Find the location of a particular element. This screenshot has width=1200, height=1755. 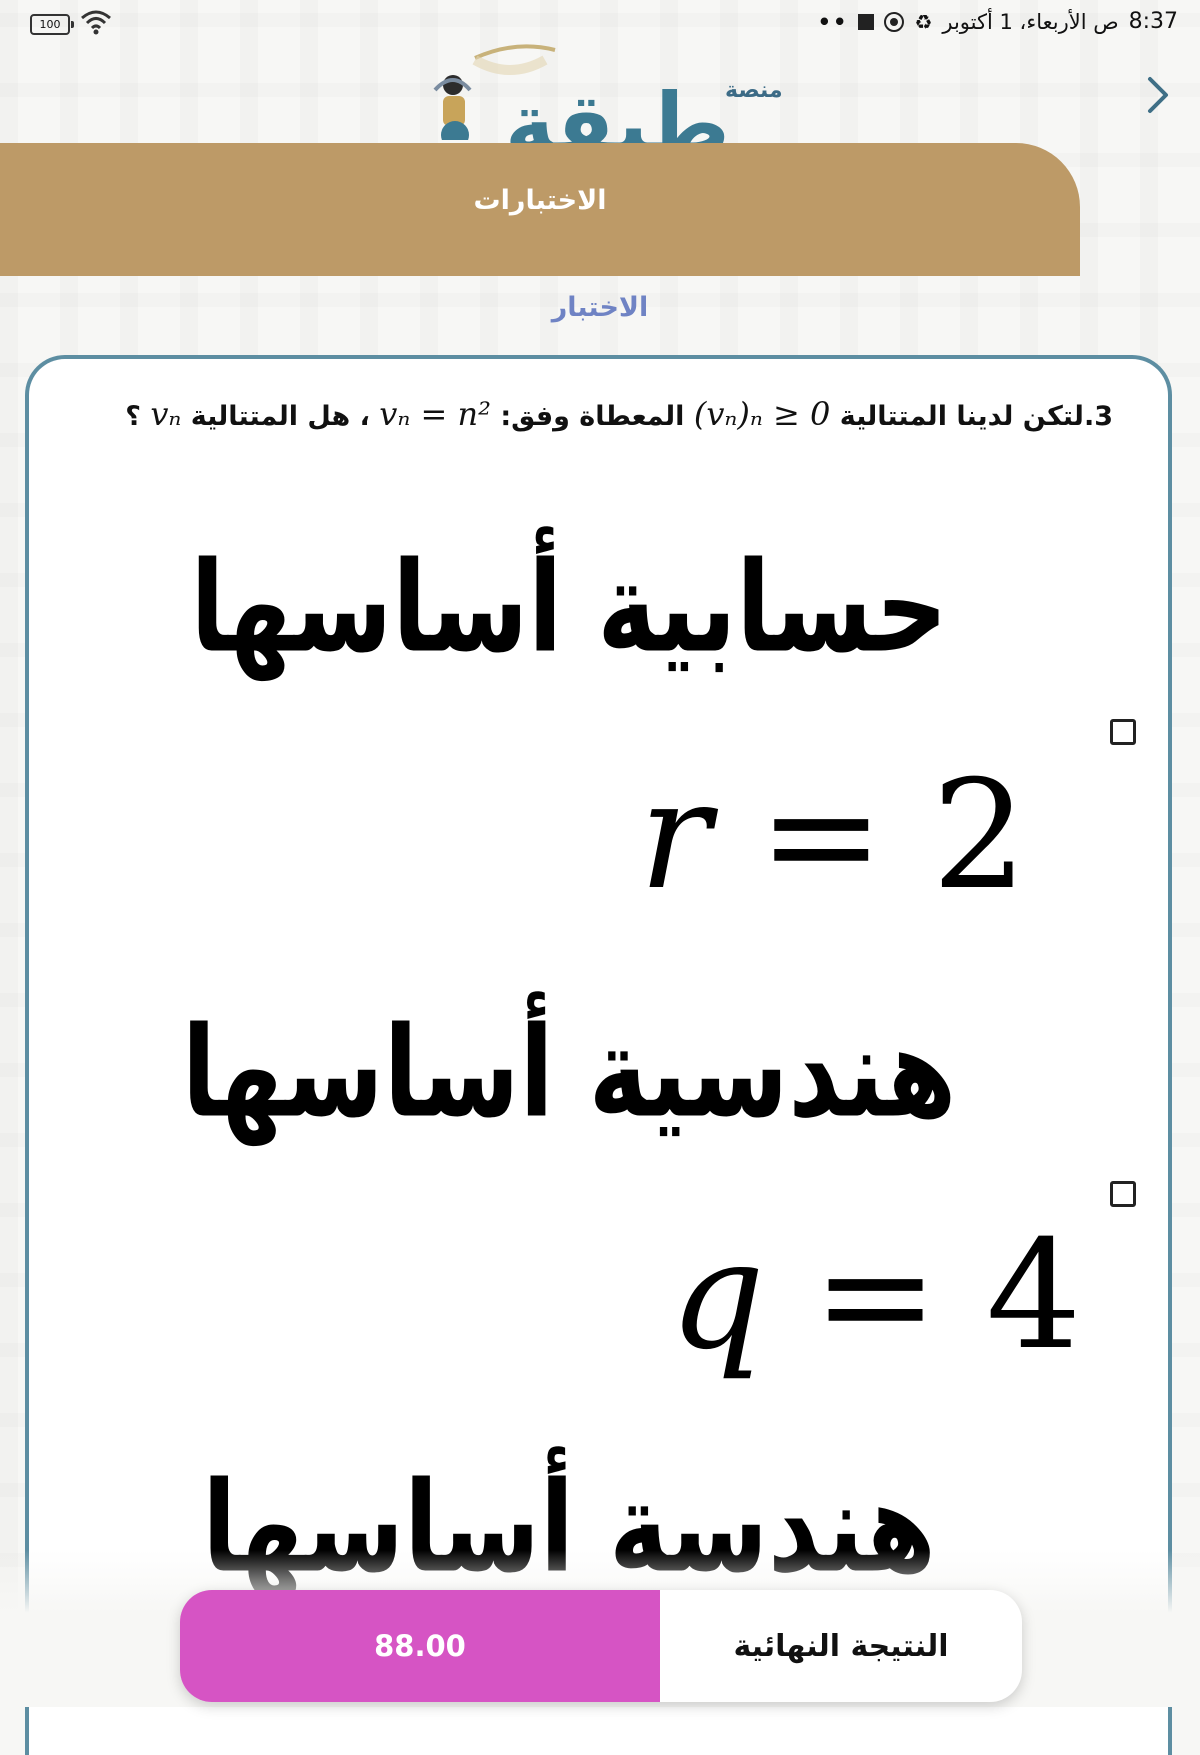

question-text-mid: المعطاة وفق: is located at coordinates (592, 416).